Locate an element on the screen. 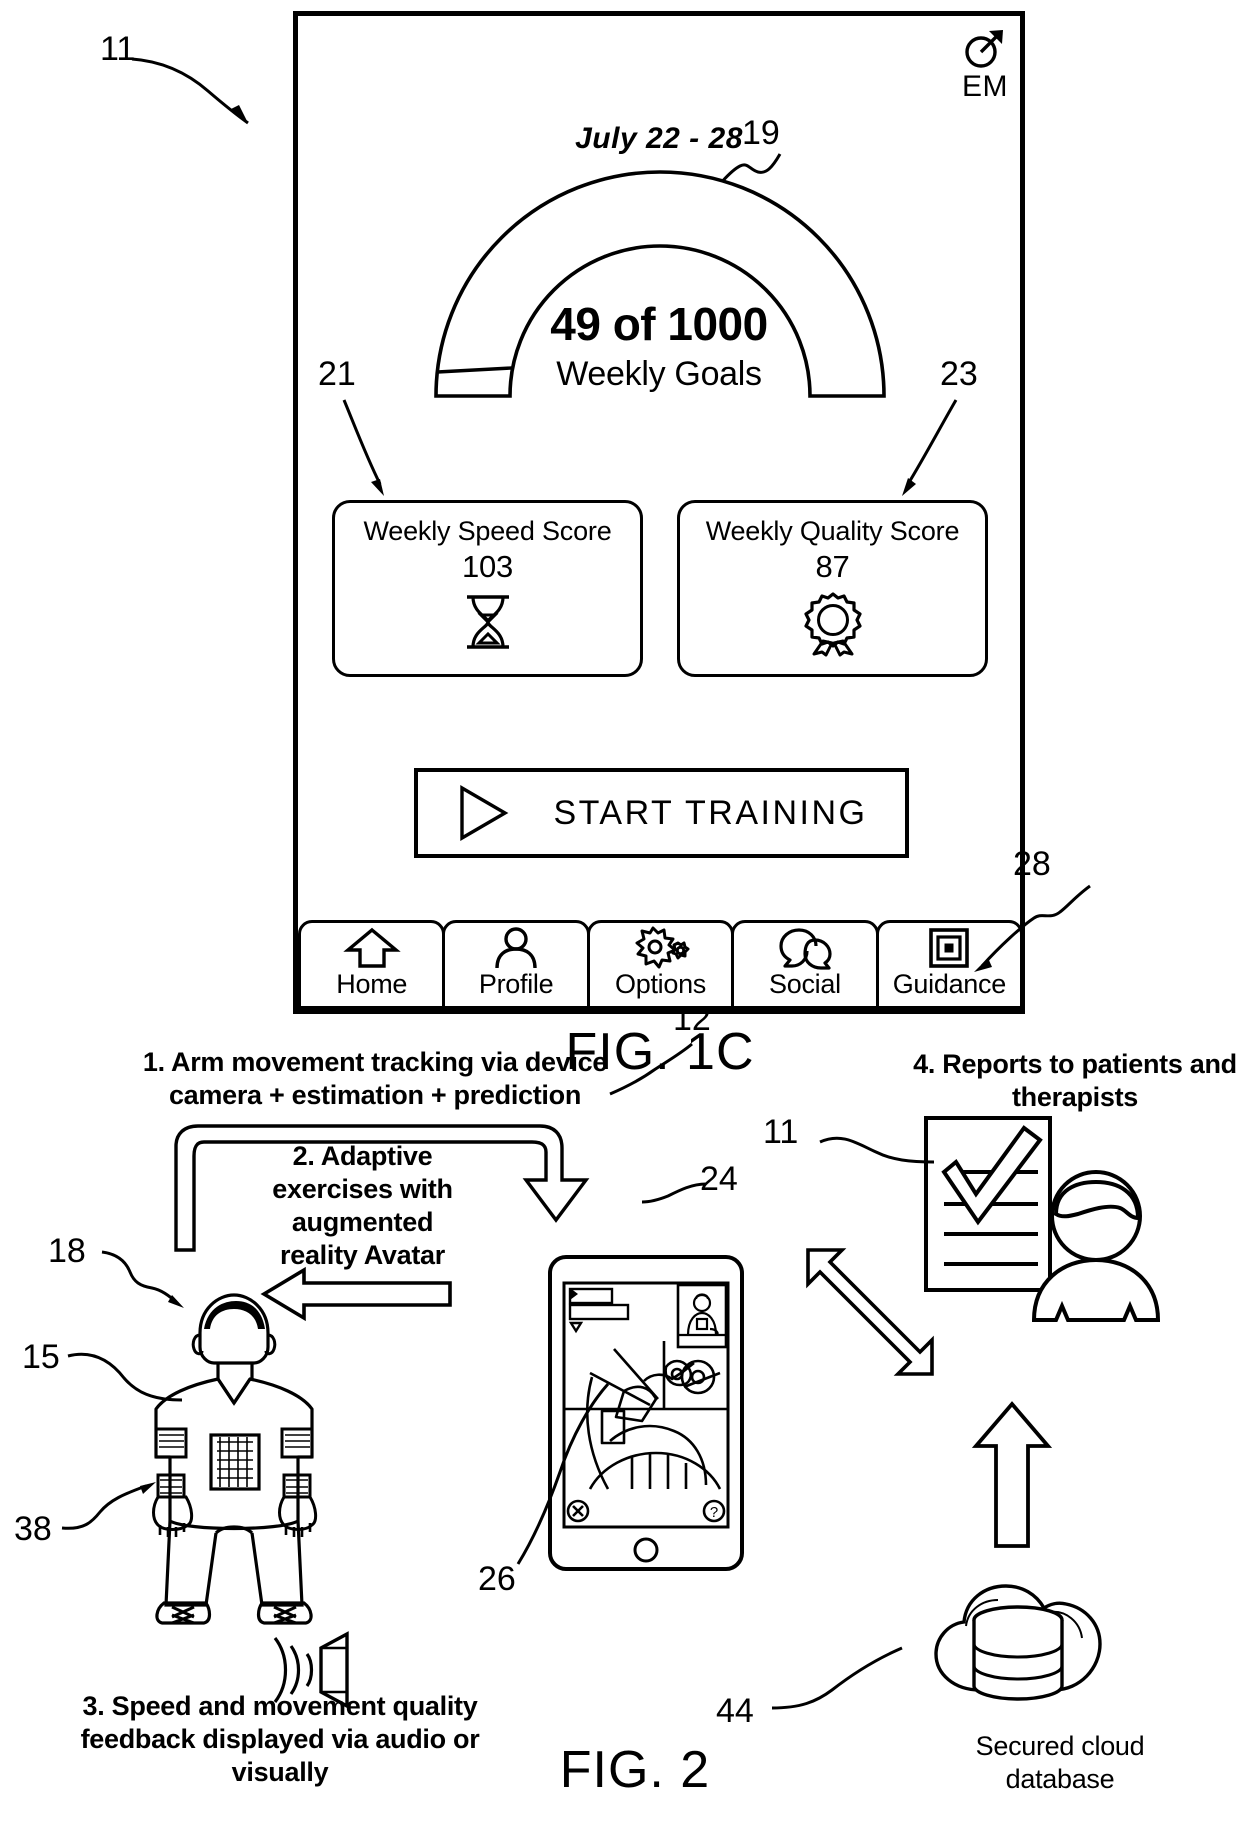 The width and height of the screenshot is (1240, 1830). nav-item-social: Social is located at coordinates (805, 964).